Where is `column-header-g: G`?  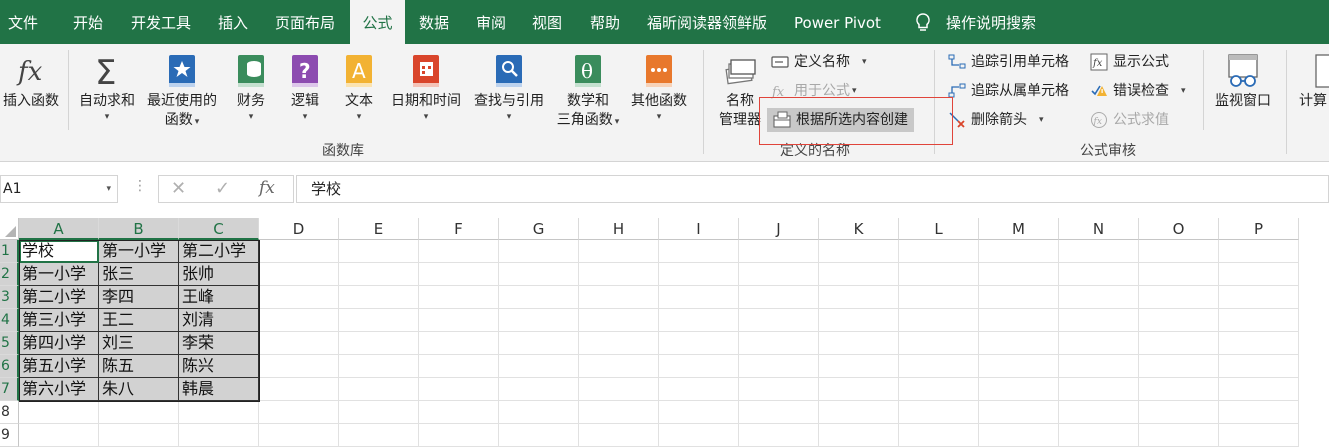
column-header-g: G is located at coordinates (539, 229).